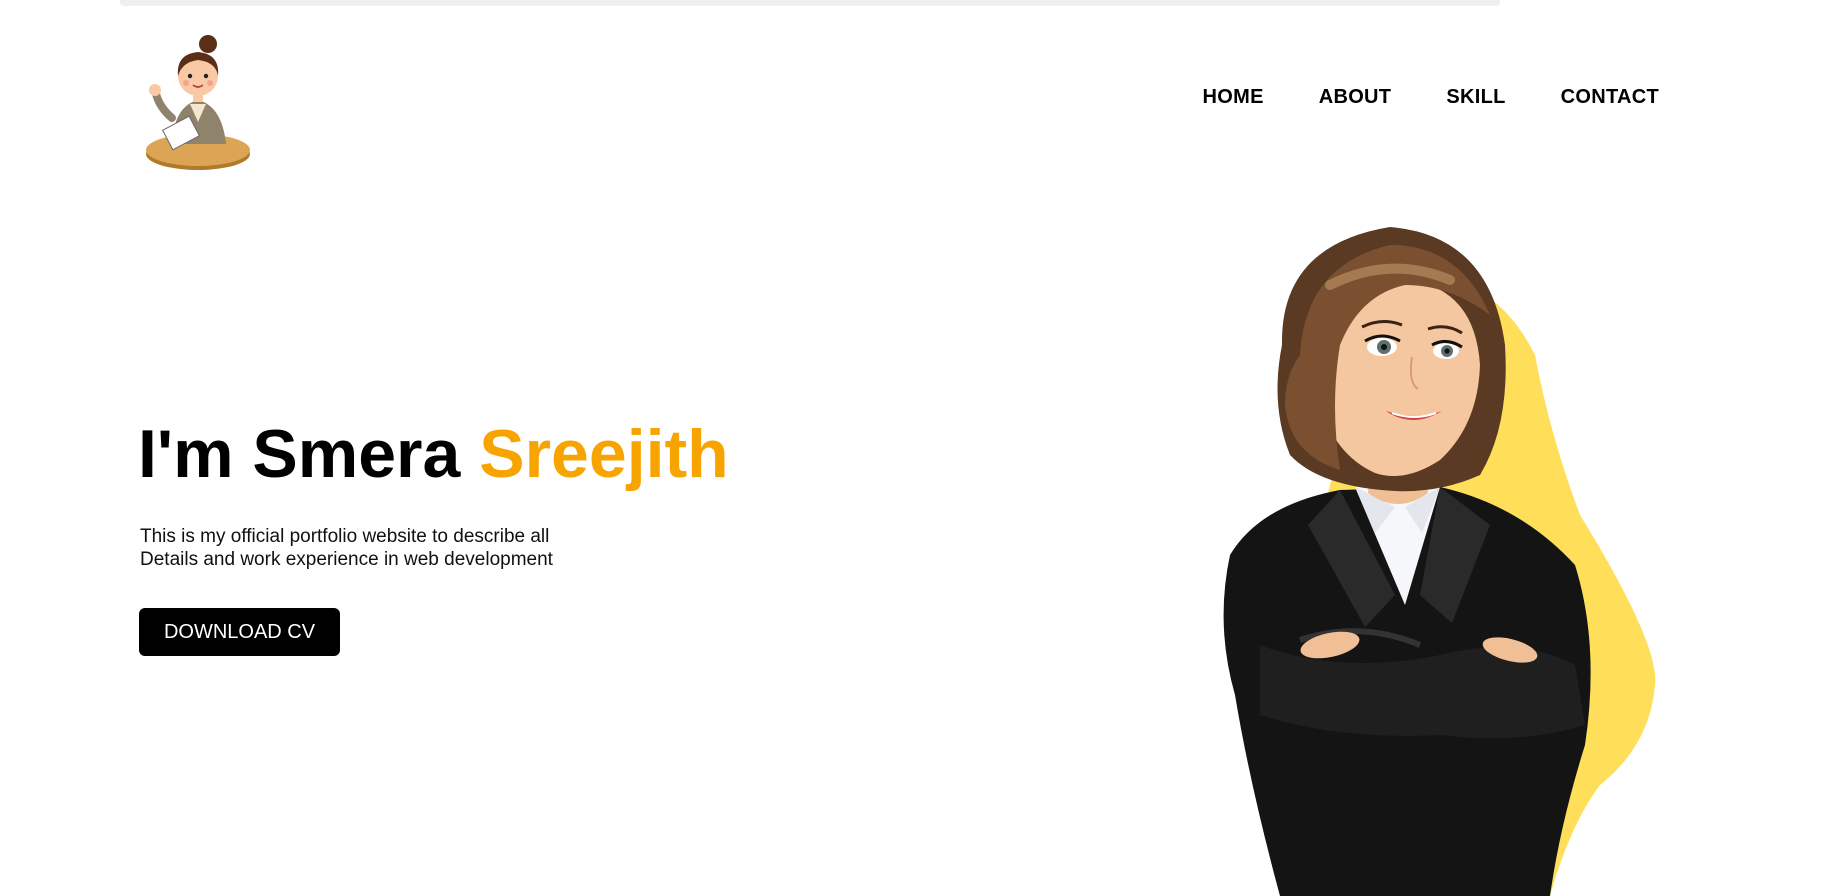 Image resolution: width=1827 pixels, height=896 pixels. I want to click on nav-about-link: ABOUT, so click(1355, 97).